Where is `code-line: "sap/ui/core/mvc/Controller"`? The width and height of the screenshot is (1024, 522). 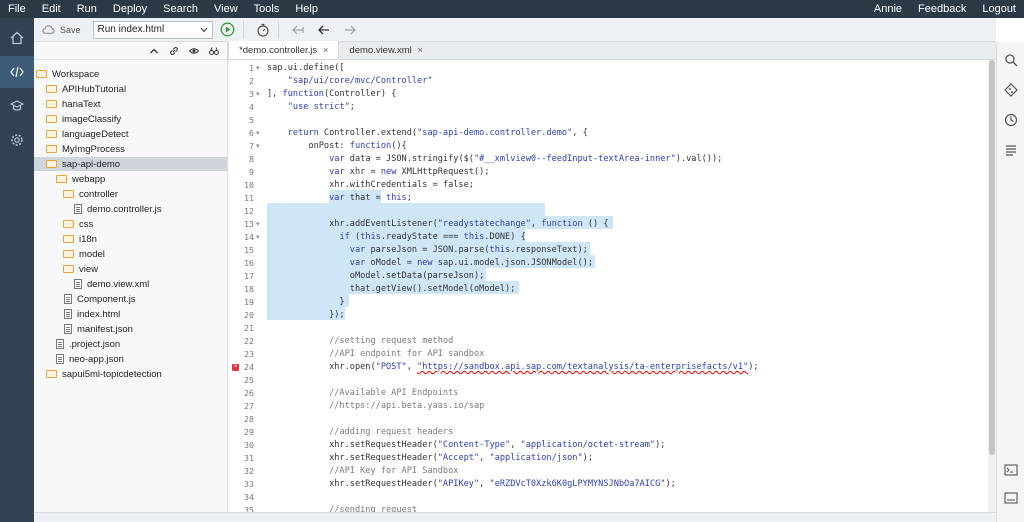 code-line: "sap/ui/core/mvc/Controller" is located at coordinates (350, 81).